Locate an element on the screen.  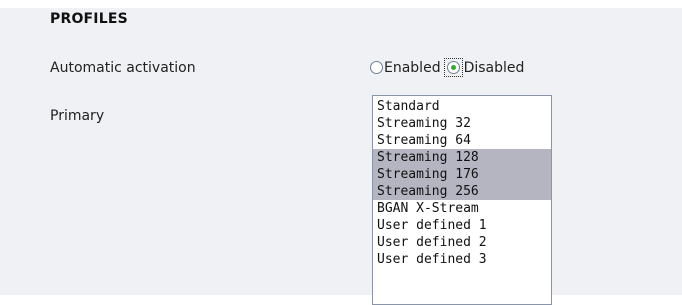
section-title: PROFILES is located at coordinates (89, 19).